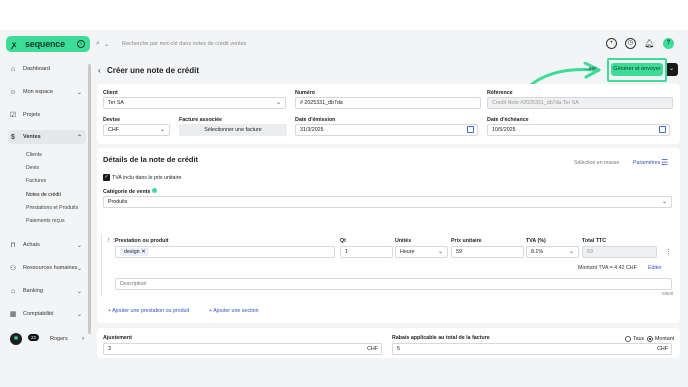  What do you see at coordinates (155, 190) in the screenshot?
I see `info-icon` at bounding box center [155, 190].